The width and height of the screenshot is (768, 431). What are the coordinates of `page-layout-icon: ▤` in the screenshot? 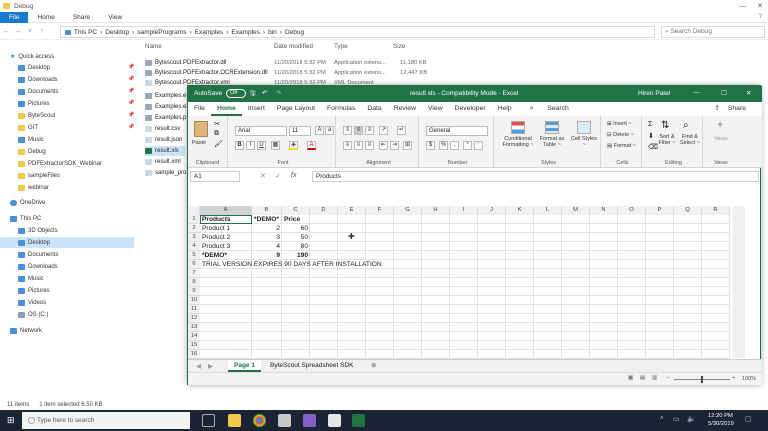 It's located at (642, 378).